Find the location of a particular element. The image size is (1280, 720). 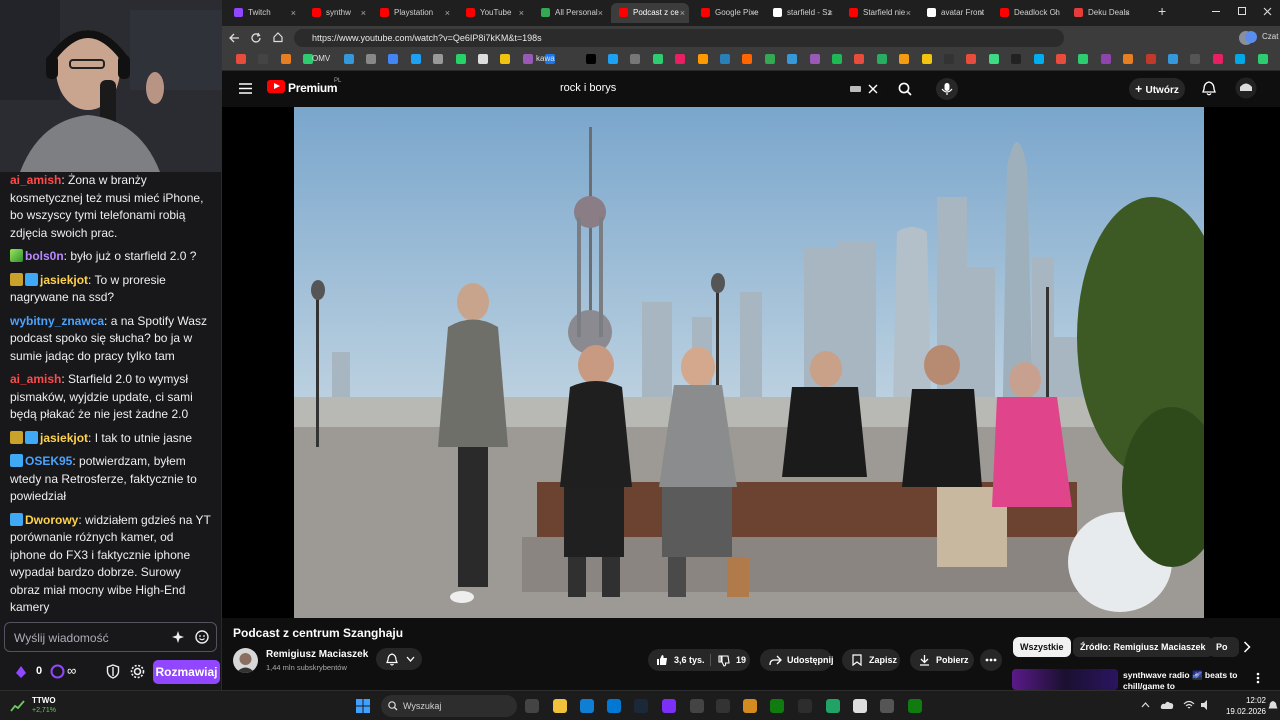

subscription-bell-button is located at coordinates (399, 659).